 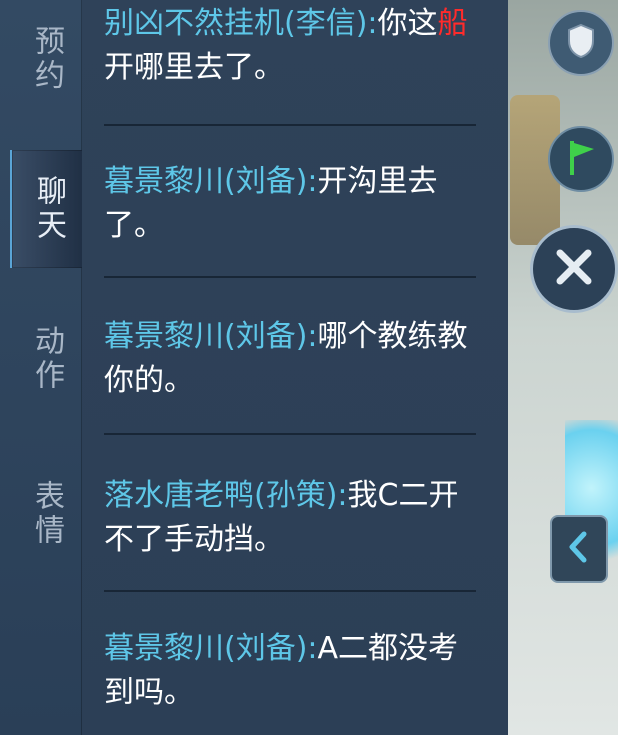 I want to click on shield-button, so click(x=581, y=43).